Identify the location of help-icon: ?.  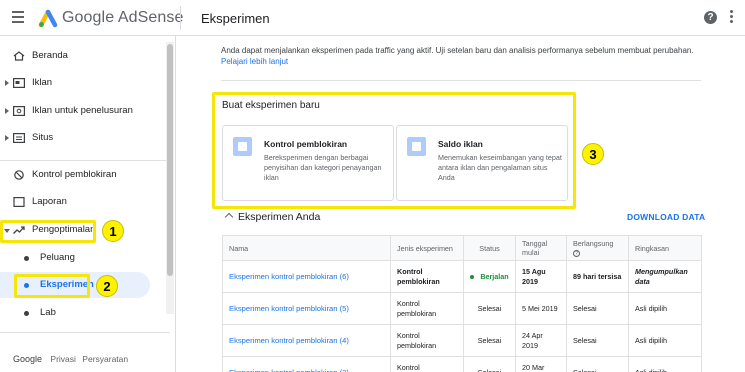
(710, 17).